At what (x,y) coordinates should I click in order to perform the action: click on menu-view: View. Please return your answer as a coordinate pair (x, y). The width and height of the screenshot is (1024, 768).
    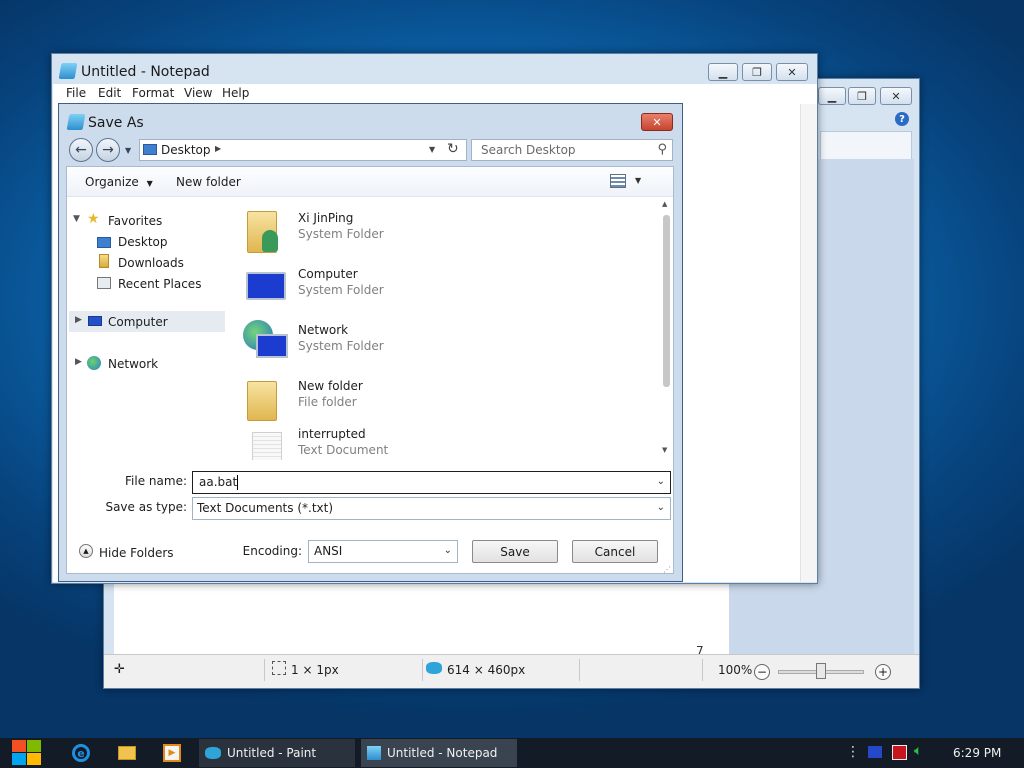
    Looking at the image, I should click on (198, 93).